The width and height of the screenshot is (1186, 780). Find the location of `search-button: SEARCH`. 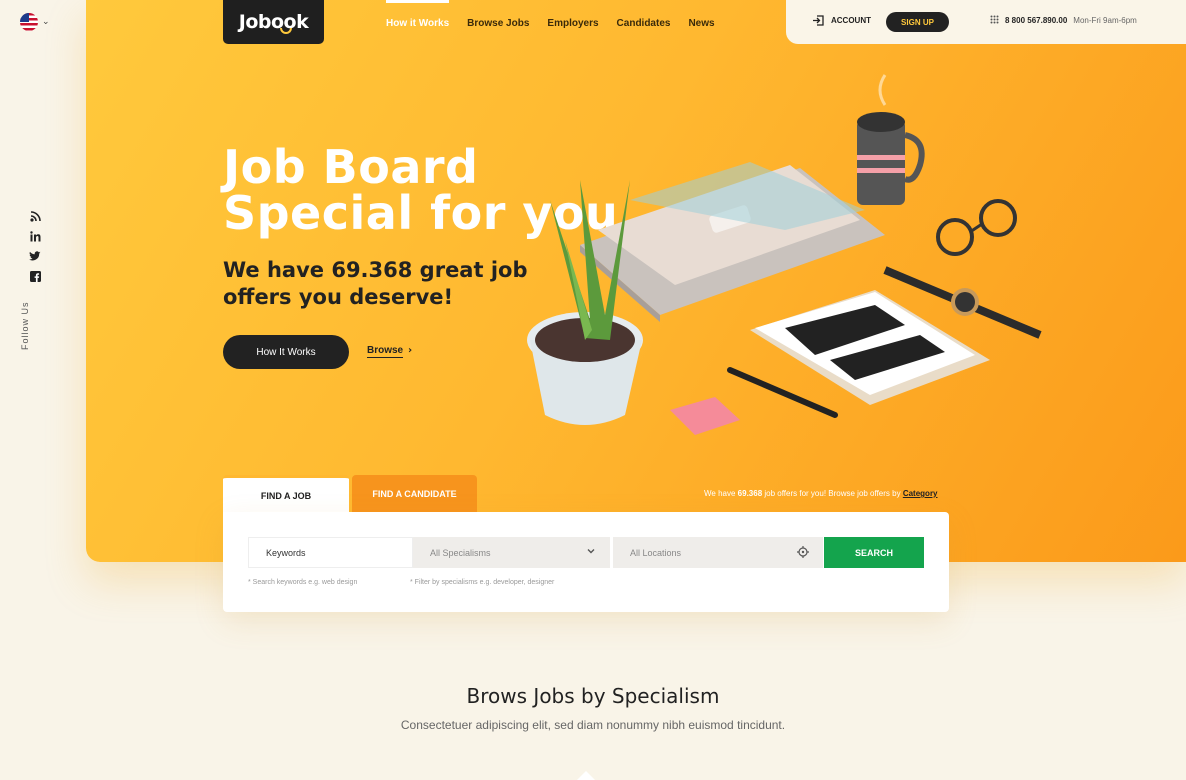

search-button: SEARCH is located at coordinates (874, 552).